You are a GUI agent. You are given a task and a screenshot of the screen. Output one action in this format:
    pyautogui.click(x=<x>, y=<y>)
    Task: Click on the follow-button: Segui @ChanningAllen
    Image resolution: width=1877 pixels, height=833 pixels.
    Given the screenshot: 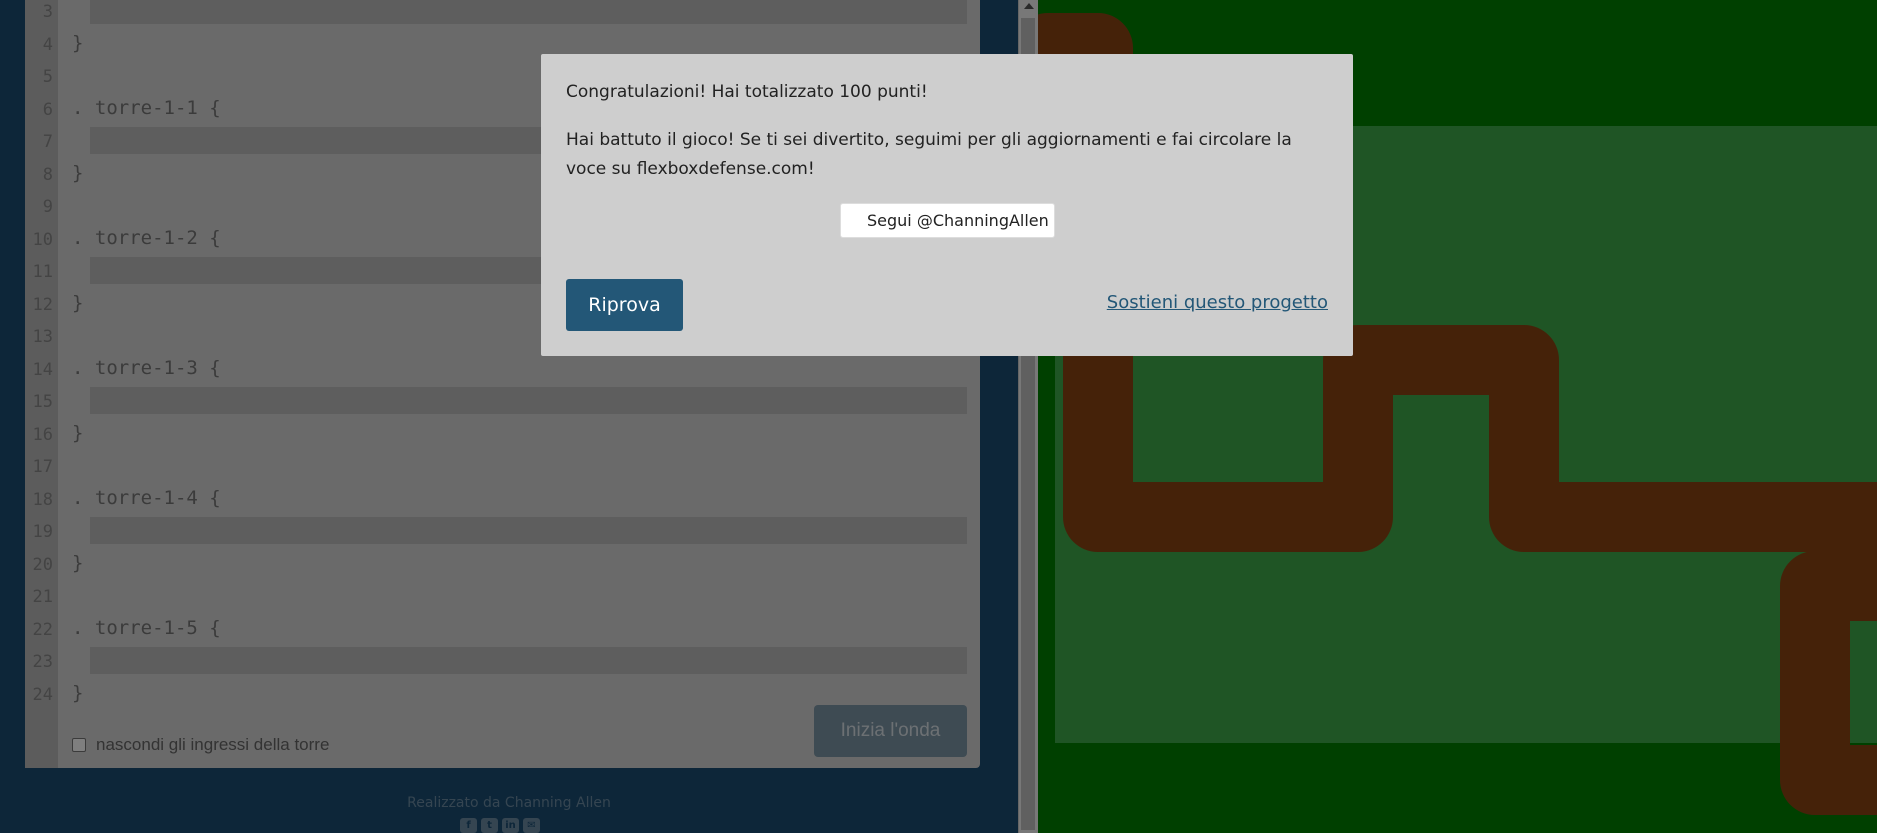 What is the action you would take?
    pyautogui.click(x=947, y=220)
    